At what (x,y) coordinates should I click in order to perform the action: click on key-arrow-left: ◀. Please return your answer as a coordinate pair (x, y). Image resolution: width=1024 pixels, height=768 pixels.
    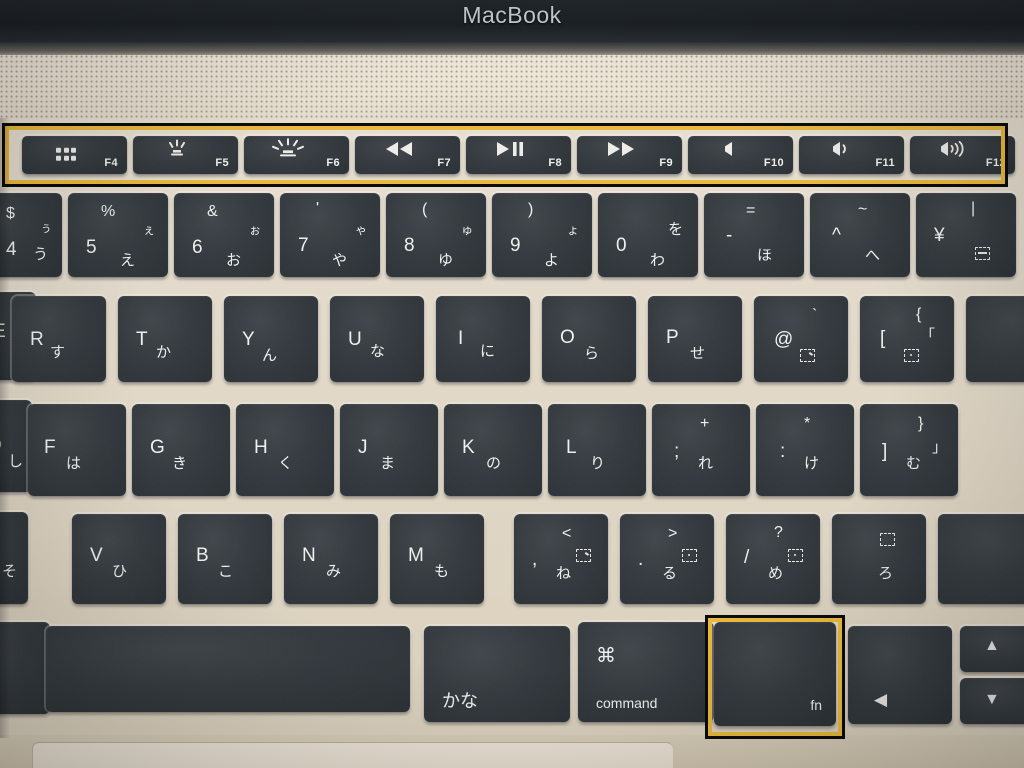
    Looking at the image, I should click on (900, 675).